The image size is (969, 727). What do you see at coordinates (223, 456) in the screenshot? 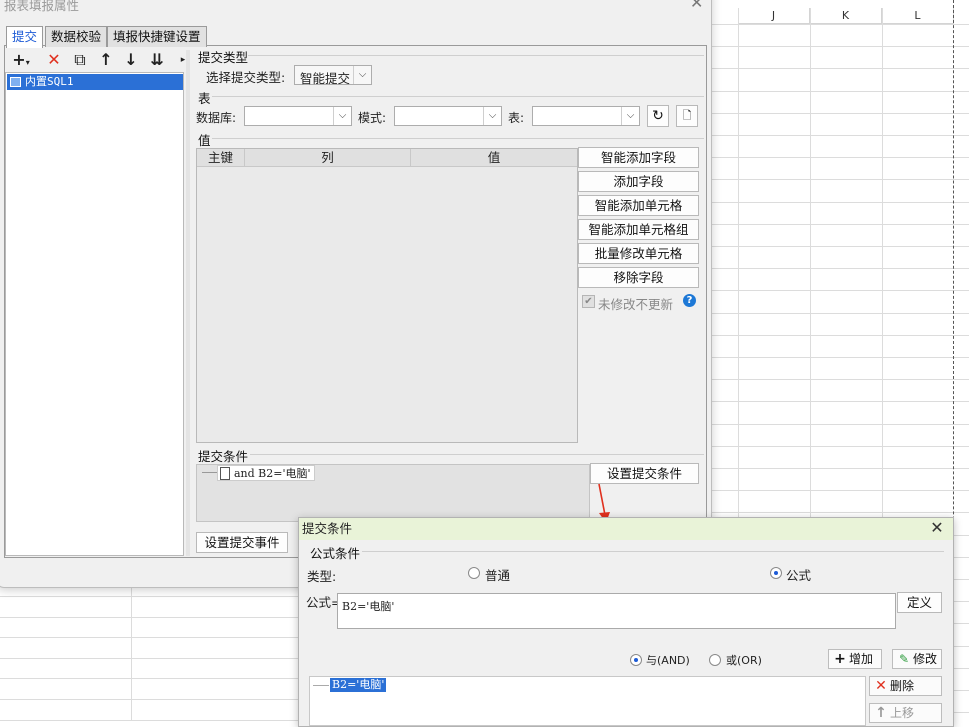
I see `submit-condition-section: 提交条件` at bounding box center [223, 456].